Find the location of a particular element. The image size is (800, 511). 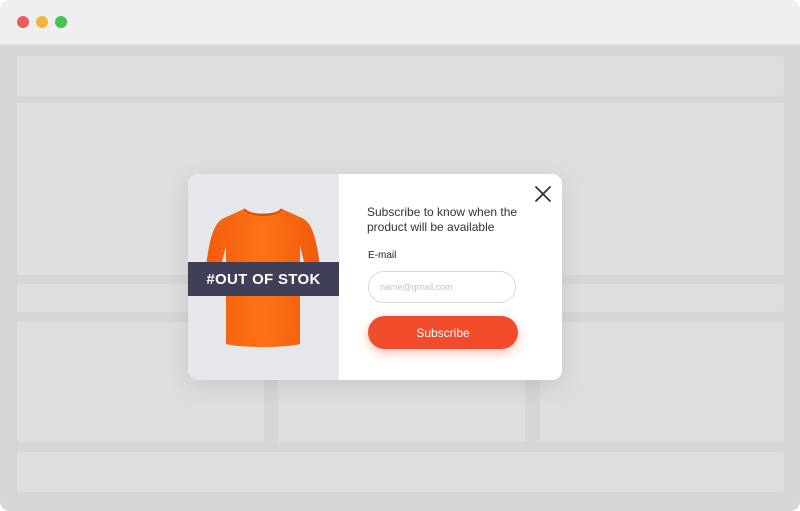

close-icon is located at coordinates (543, 194).